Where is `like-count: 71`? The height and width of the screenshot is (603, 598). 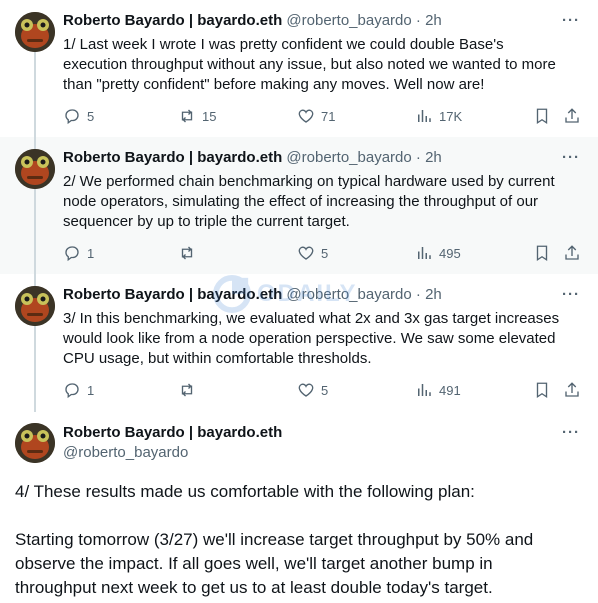 like-count: 71 is located at coordinates (328, 116).